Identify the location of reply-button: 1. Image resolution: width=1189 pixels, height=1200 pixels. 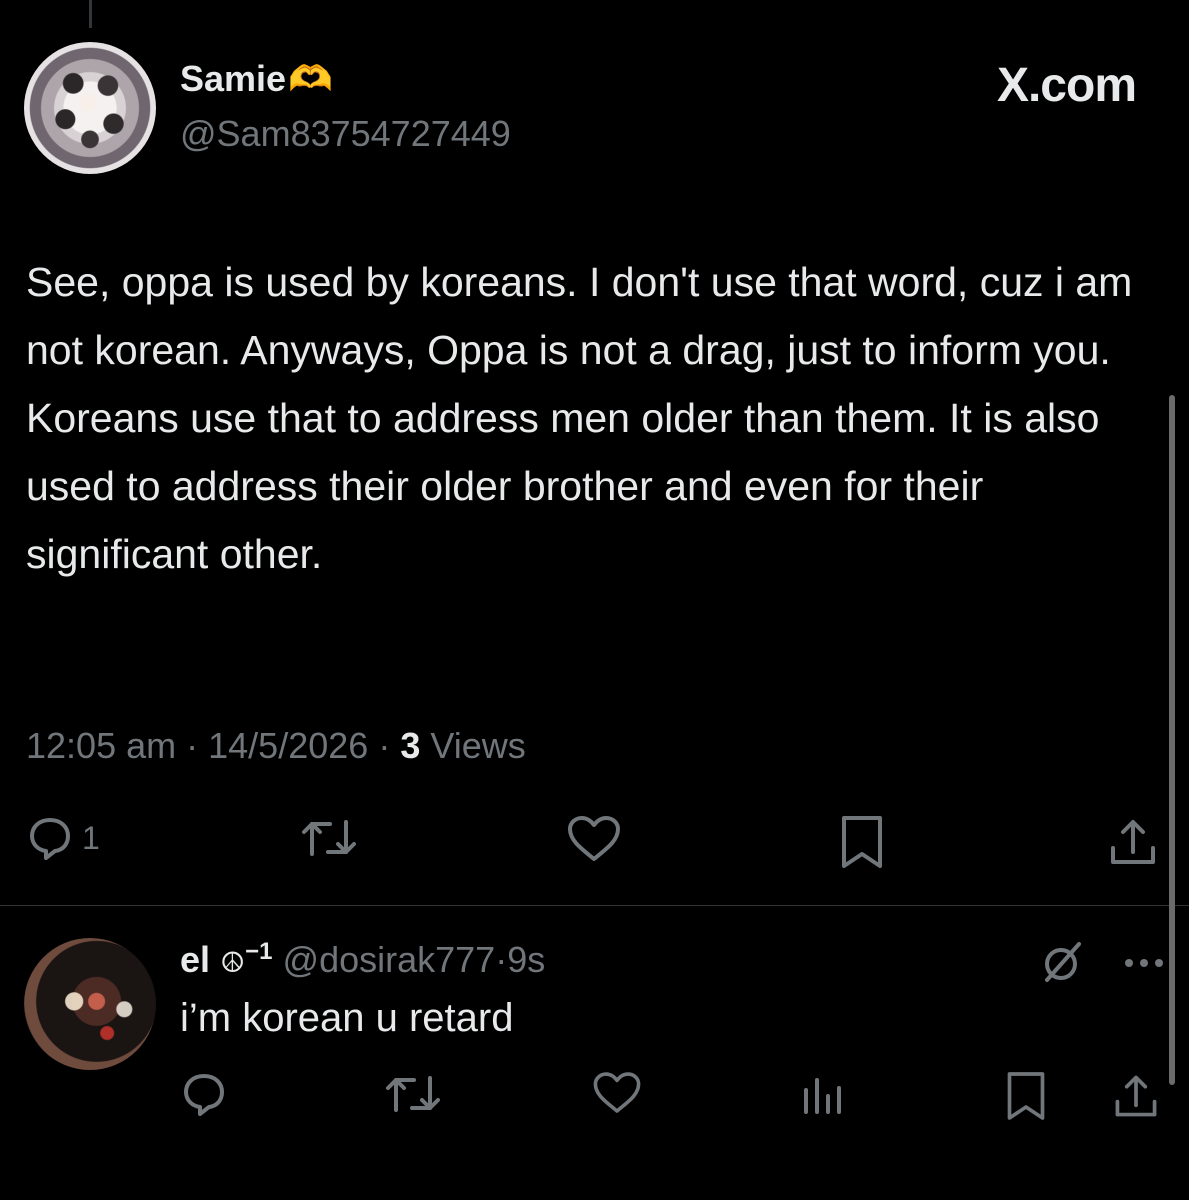
(63, 838).